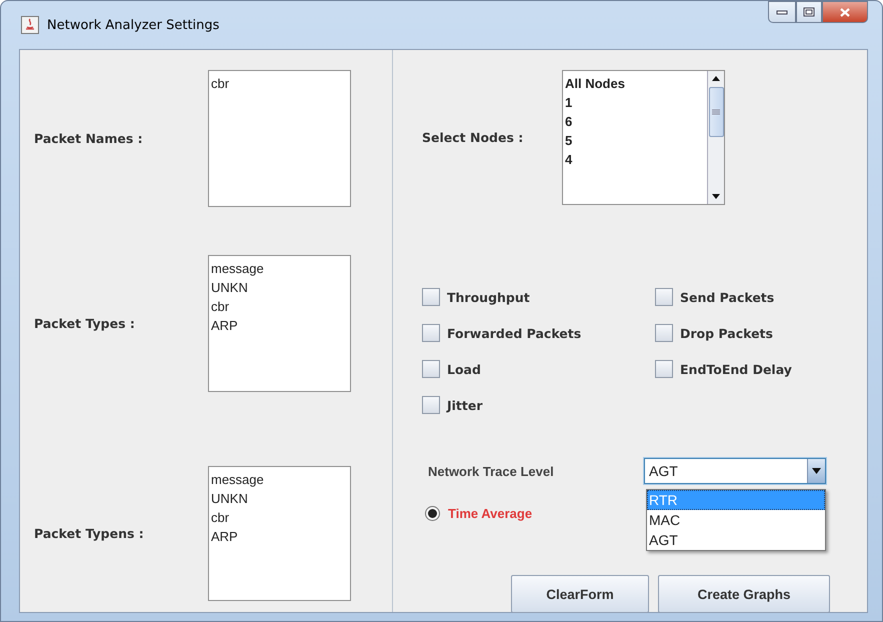 The image size is (883, 622). What do you see at coordinates (89, 138) in the screenshot?
I see `field-label: Packet Names :` at bounding box center [89, 138].